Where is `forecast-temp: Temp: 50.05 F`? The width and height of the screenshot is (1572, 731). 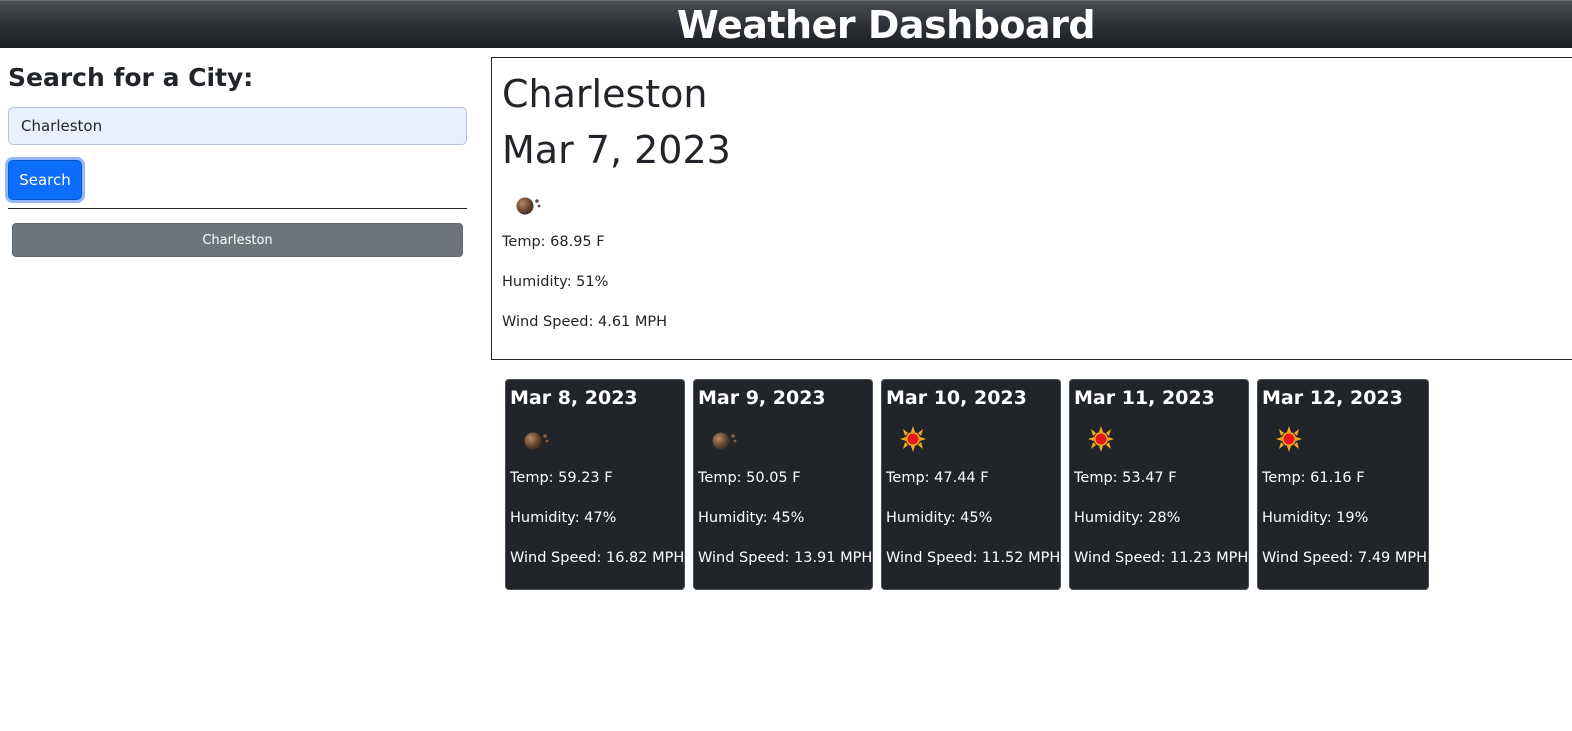
forecast-temp: Temp: 50.05 F is located at coordinates (749, 478).